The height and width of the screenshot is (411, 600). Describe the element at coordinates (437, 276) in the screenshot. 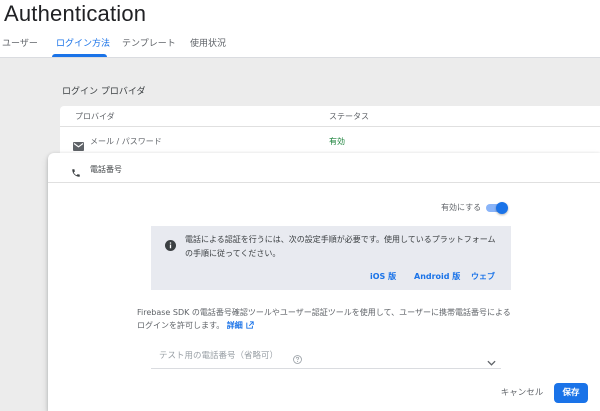

I see `android-link: Android 版` at that location.